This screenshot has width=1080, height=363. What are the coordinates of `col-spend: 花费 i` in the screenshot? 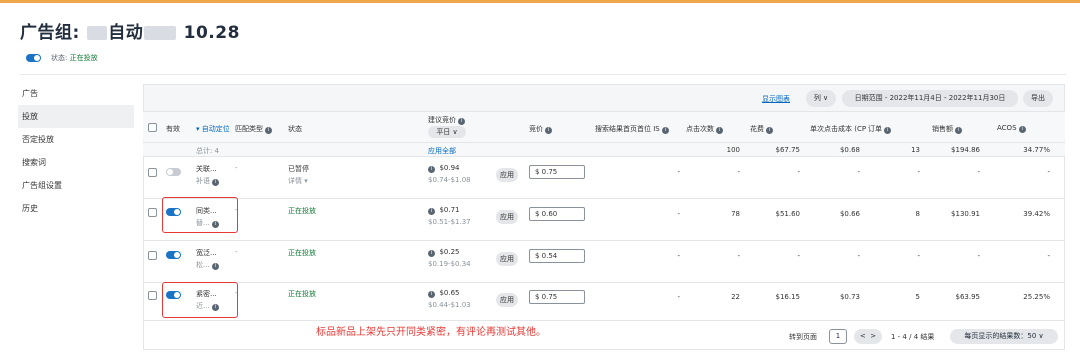 It's located at (762, 129).